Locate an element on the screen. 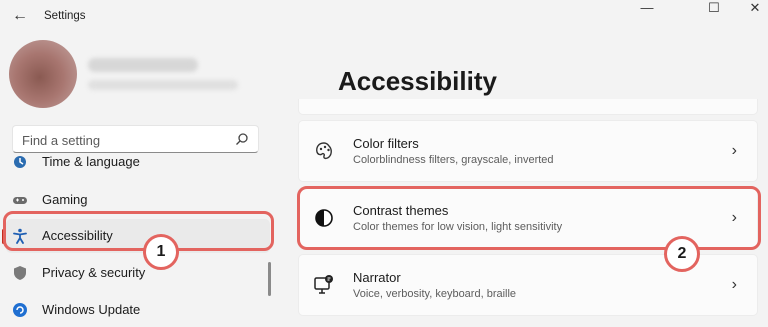  card-partial is located at coordinates (528, 107).